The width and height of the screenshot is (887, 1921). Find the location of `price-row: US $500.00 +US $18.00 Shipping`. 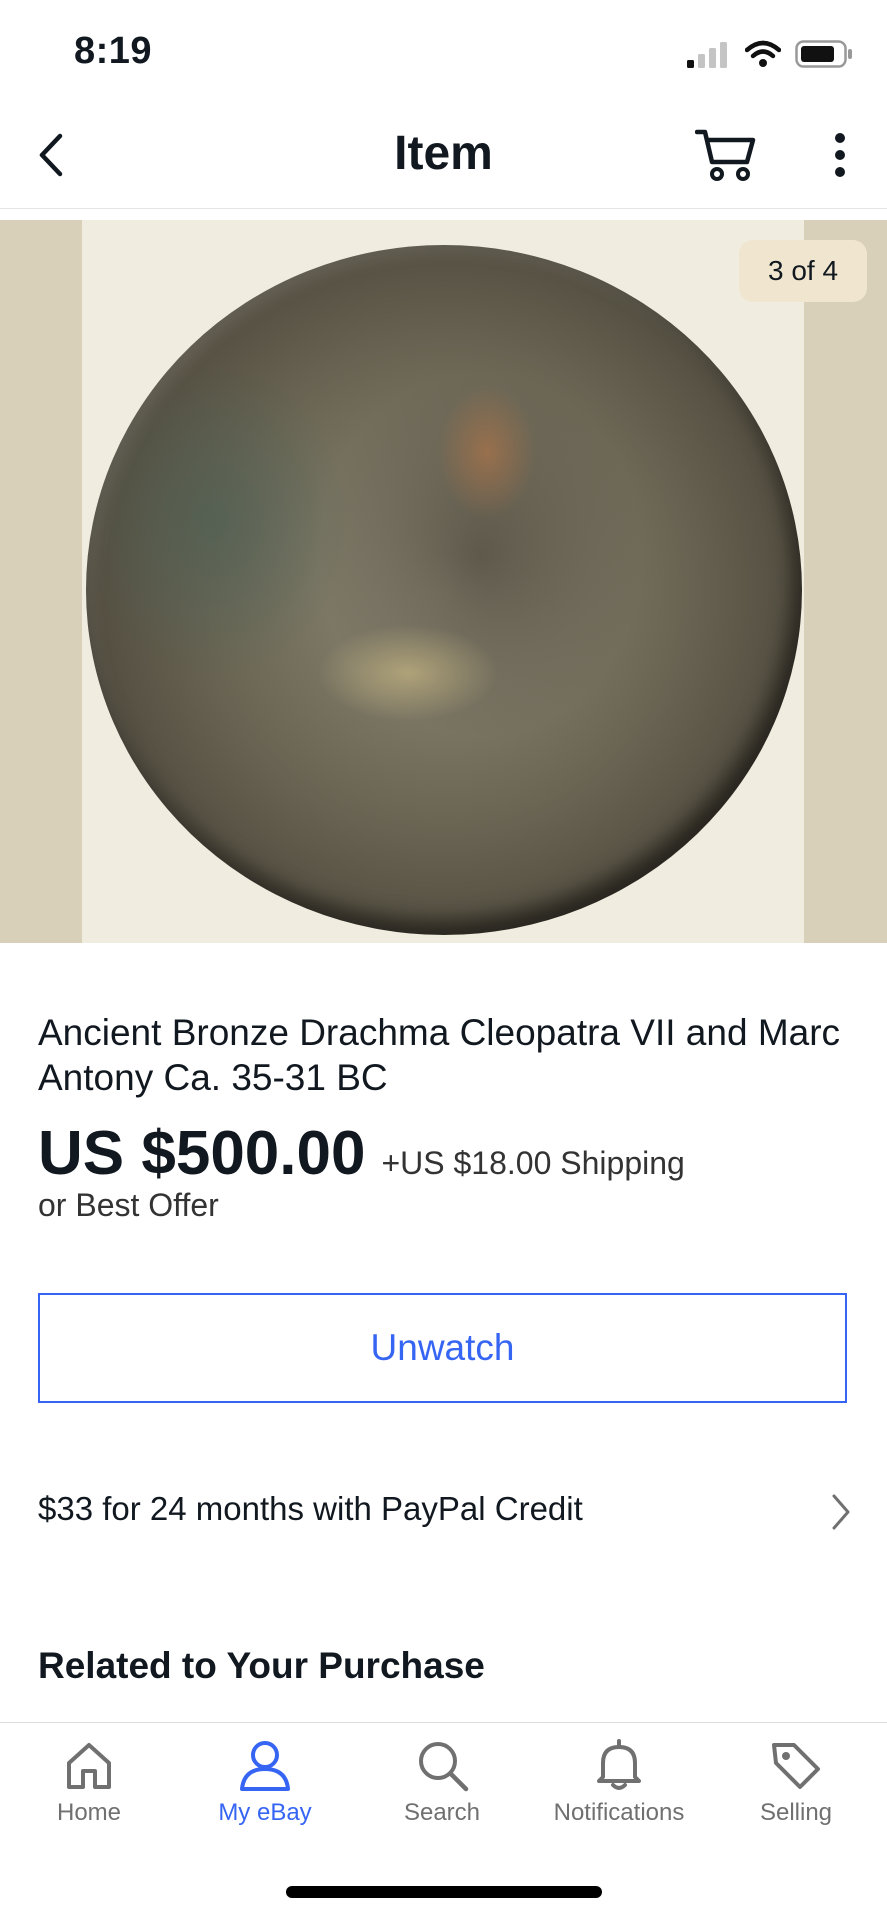

price-row: US $500.00 +US $18.00 Shipping is located at coordinates (361, 1153).